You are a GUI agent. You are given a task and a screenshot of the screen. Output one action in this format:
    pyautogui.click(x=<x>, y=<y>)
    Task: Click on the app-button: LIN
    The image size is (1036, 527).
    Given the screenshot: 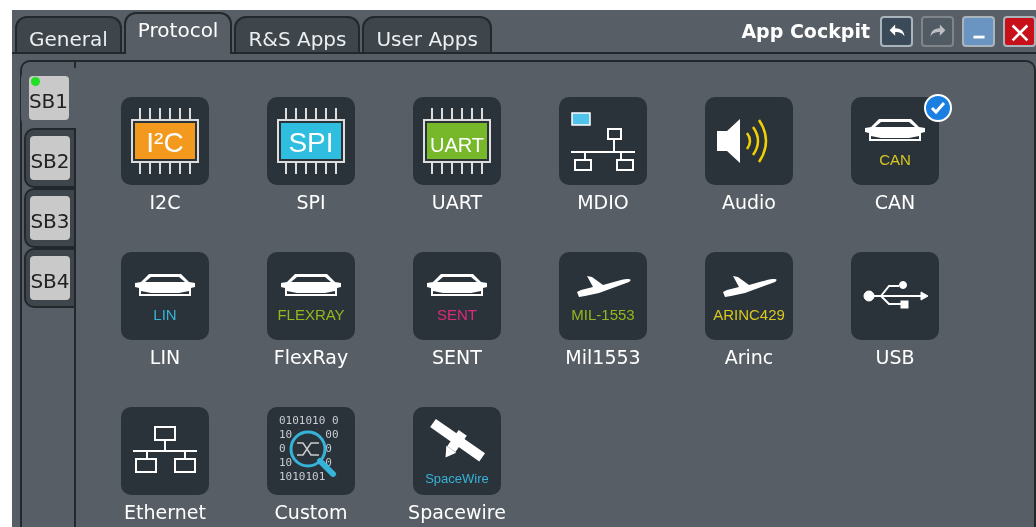 What is the action you would take?
    pyautogui.click(x=165, y=296)
    